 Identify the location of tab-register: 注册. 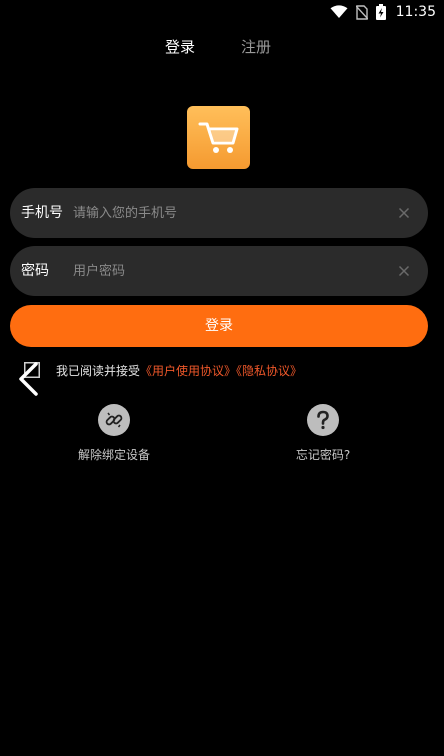
(256, 47).